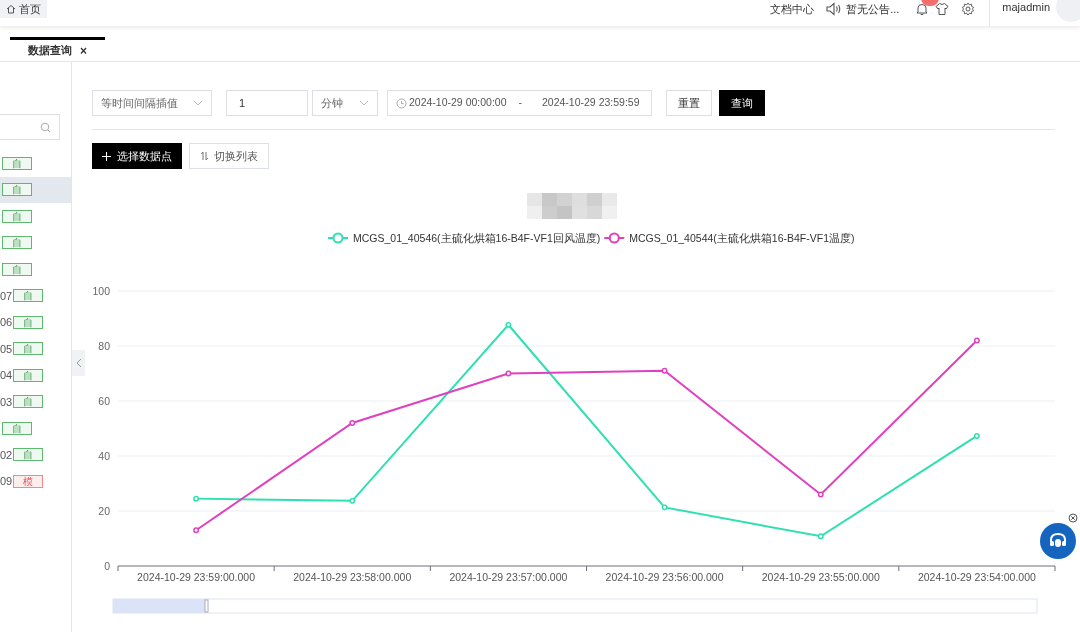 The width and height of the screenshot is (1080, 632). Describe the element at coordinates (976, 577) in the screenshot. I see `x-axis-label: 2024-10-29 23:54:00.000` at that location.